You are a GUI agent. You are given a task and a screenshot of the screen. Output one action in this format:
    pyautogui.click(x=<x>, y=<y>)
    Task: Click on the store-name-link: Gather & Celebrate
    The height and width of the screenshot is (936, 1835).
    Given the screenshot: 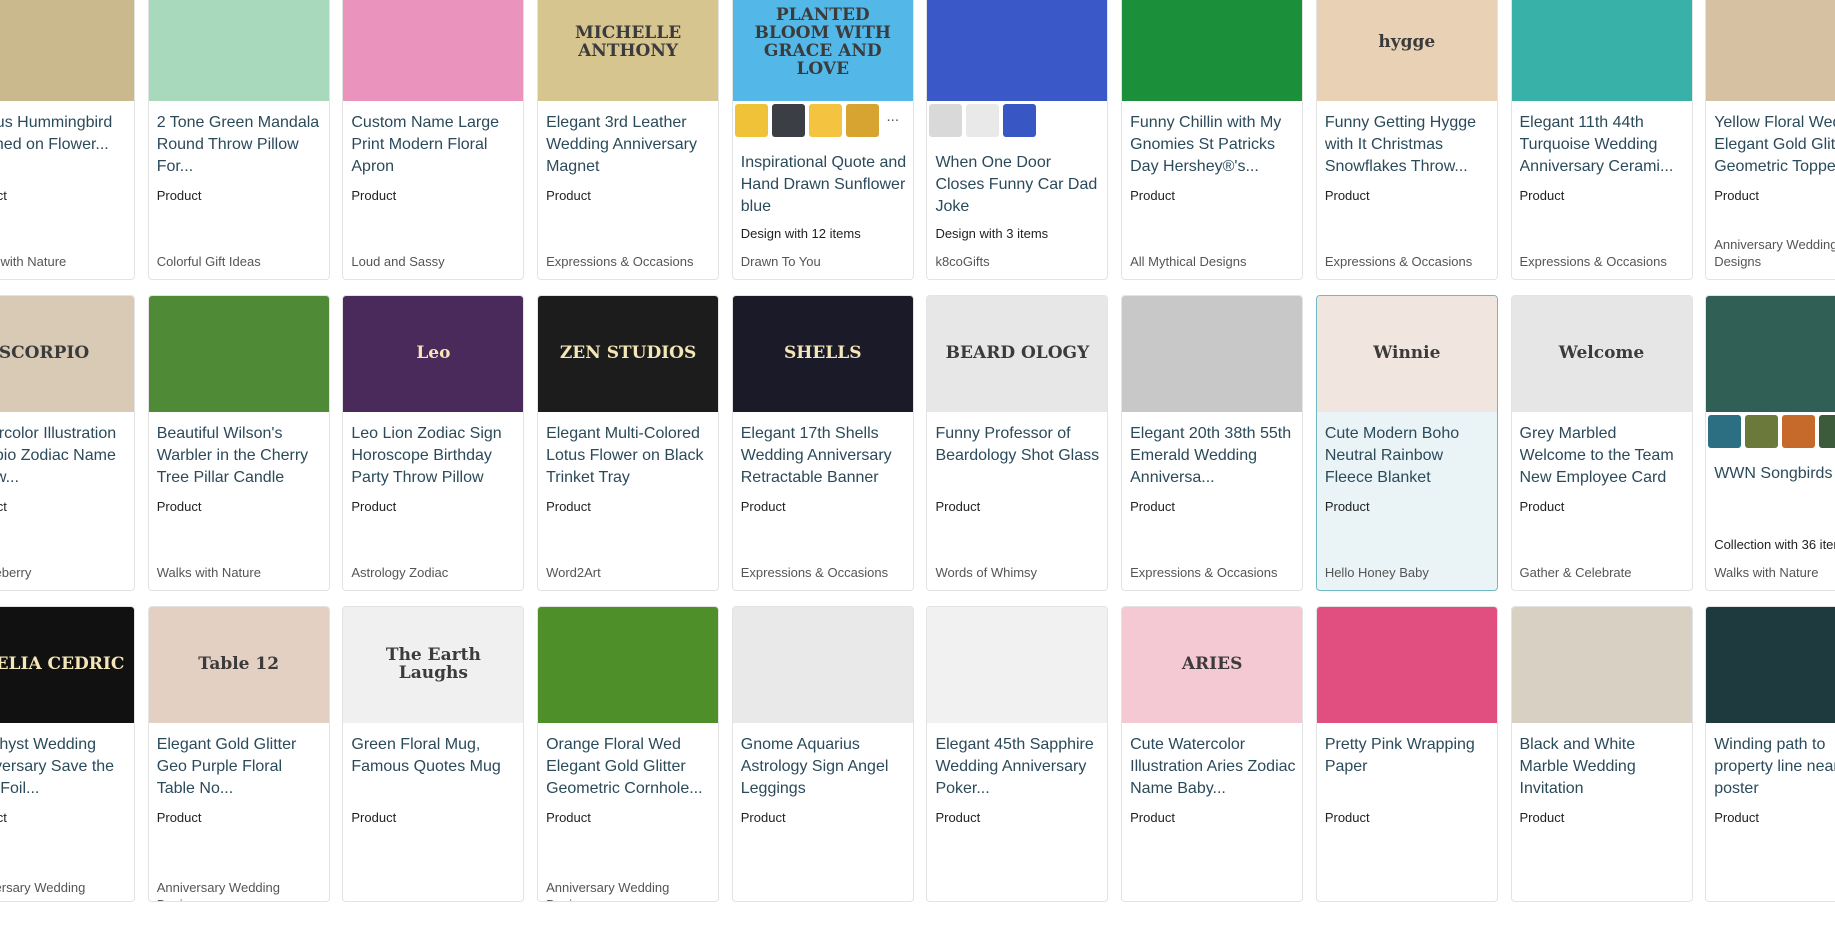 What is the action you would take?
    pyautogui.click(x=1576, y=572)
    